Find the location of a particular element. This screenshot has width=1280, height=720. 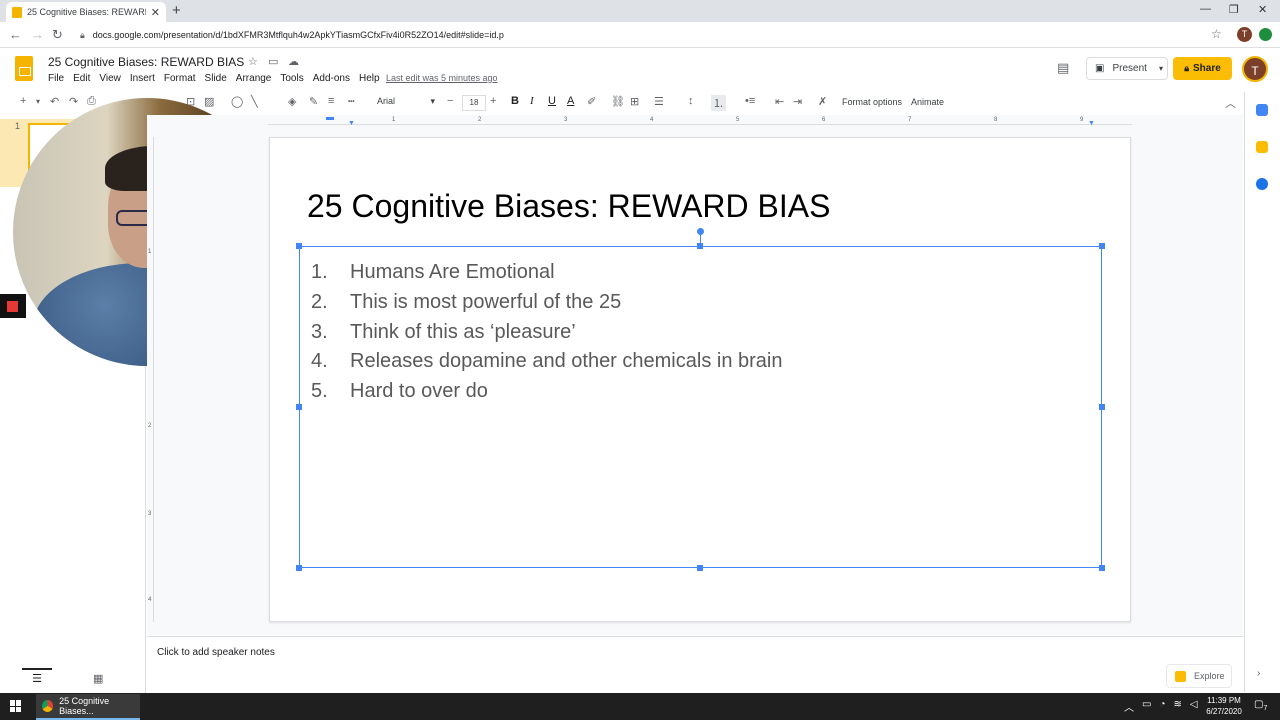

increase-font-size-icon: + is located at coordinates (493, 101).